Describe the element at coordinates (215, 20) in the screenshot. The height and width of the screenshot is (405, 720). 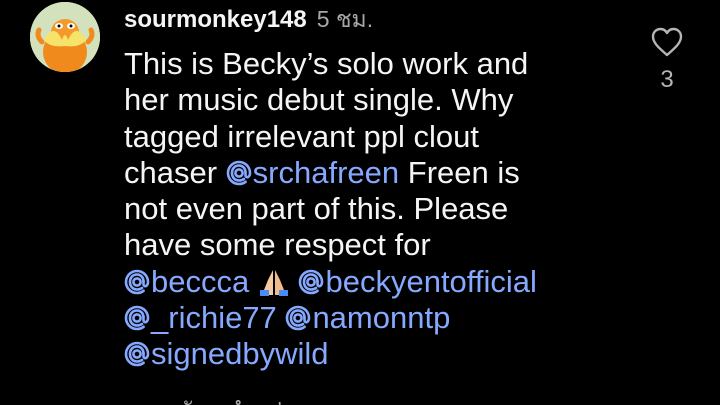
I see `username: sourmonkey148` at that location.